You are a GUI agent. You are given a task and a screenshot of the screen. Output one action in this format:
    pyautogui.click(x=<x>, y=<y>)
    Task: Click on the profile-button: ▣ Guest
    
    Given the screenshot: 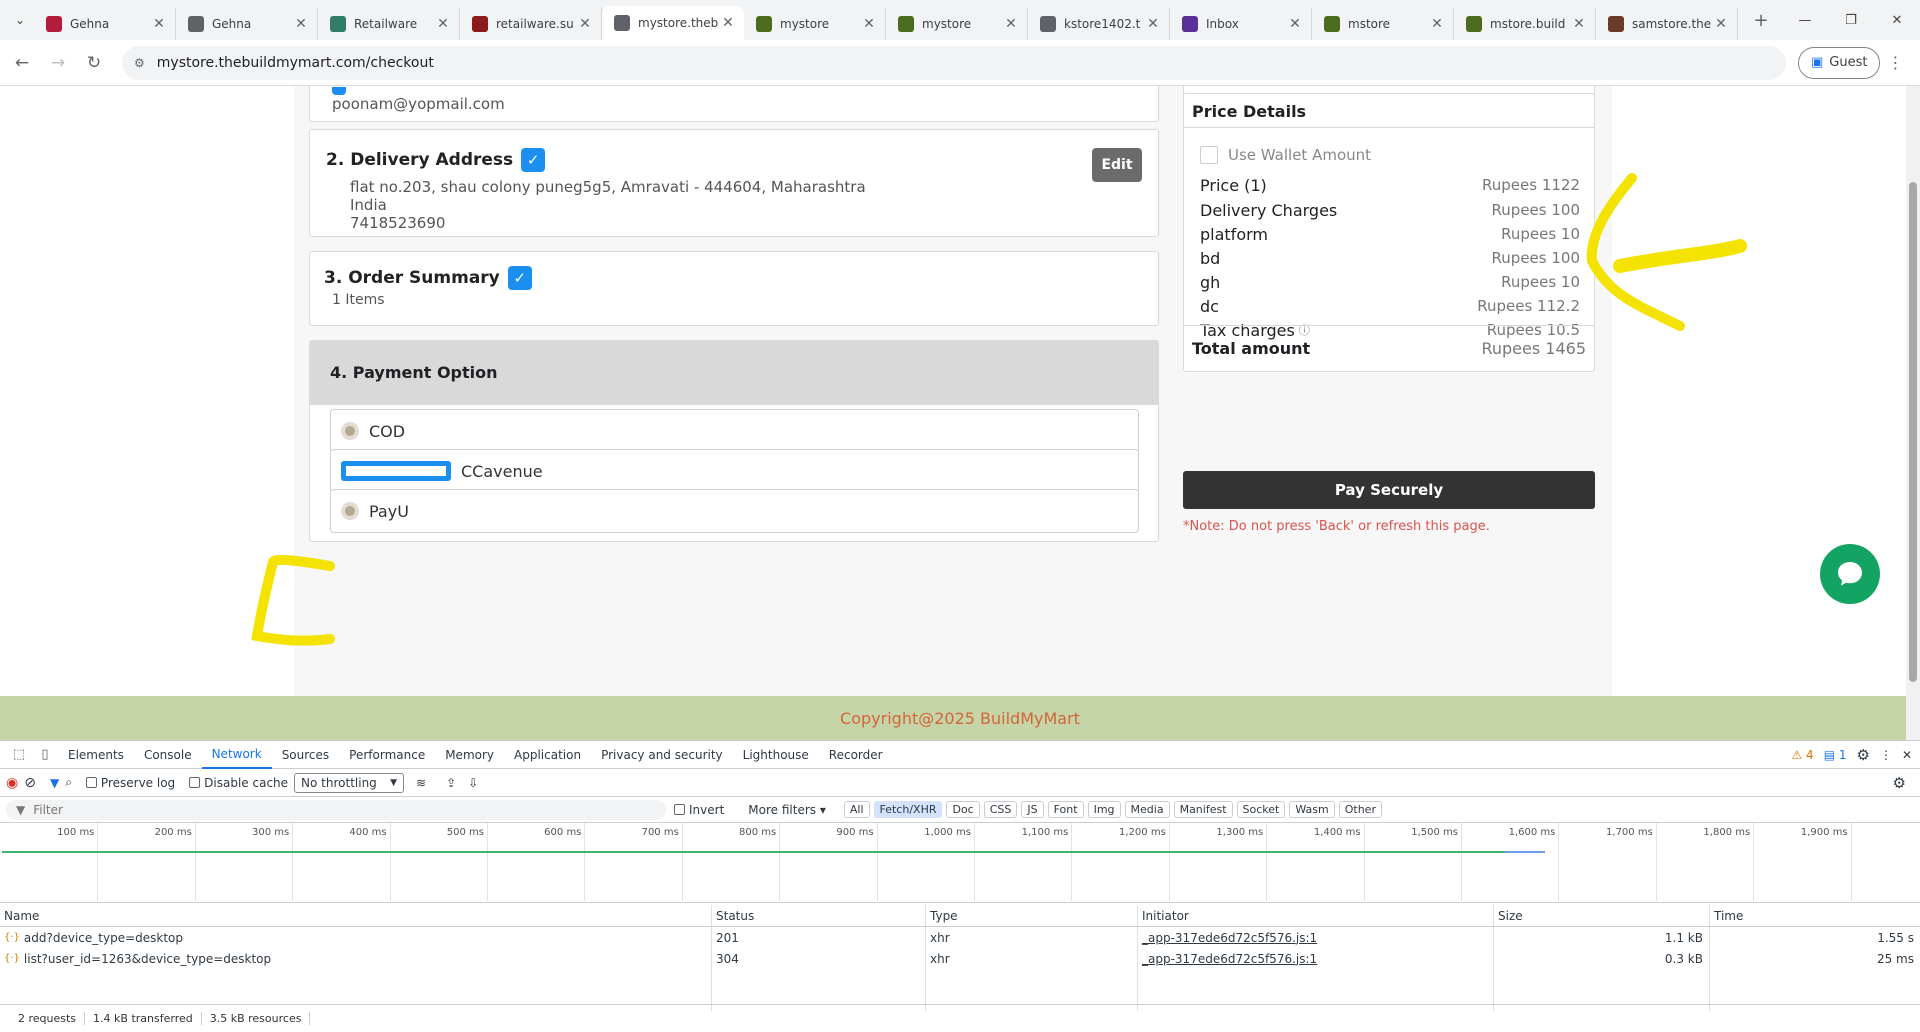 What is the action you would take?
    pyautogui.click(x=1839, y=62)
    